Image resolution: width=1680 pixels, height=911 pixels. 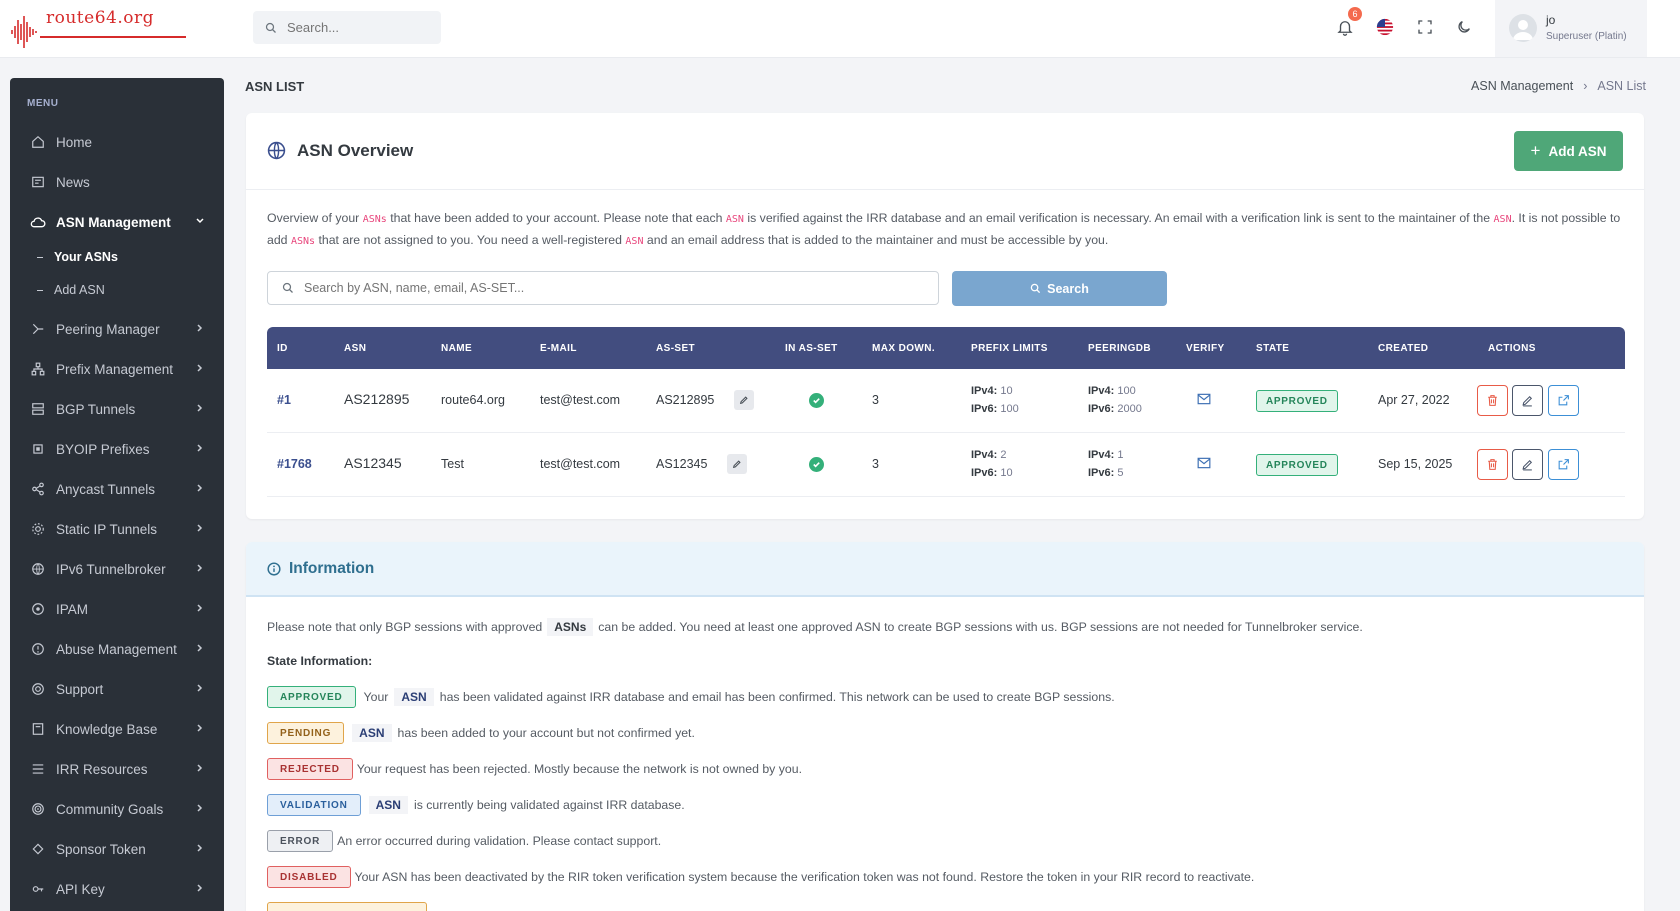 What do you see at coordinates (38, 649) in the screenshot?
I see `alert-icon` at bounding box center [38, 649].